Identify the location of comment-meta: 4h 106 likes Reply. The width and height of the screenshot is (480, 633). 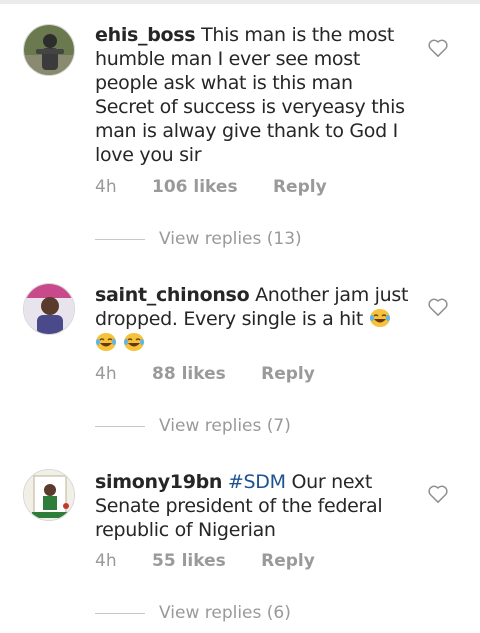
(226, 187).